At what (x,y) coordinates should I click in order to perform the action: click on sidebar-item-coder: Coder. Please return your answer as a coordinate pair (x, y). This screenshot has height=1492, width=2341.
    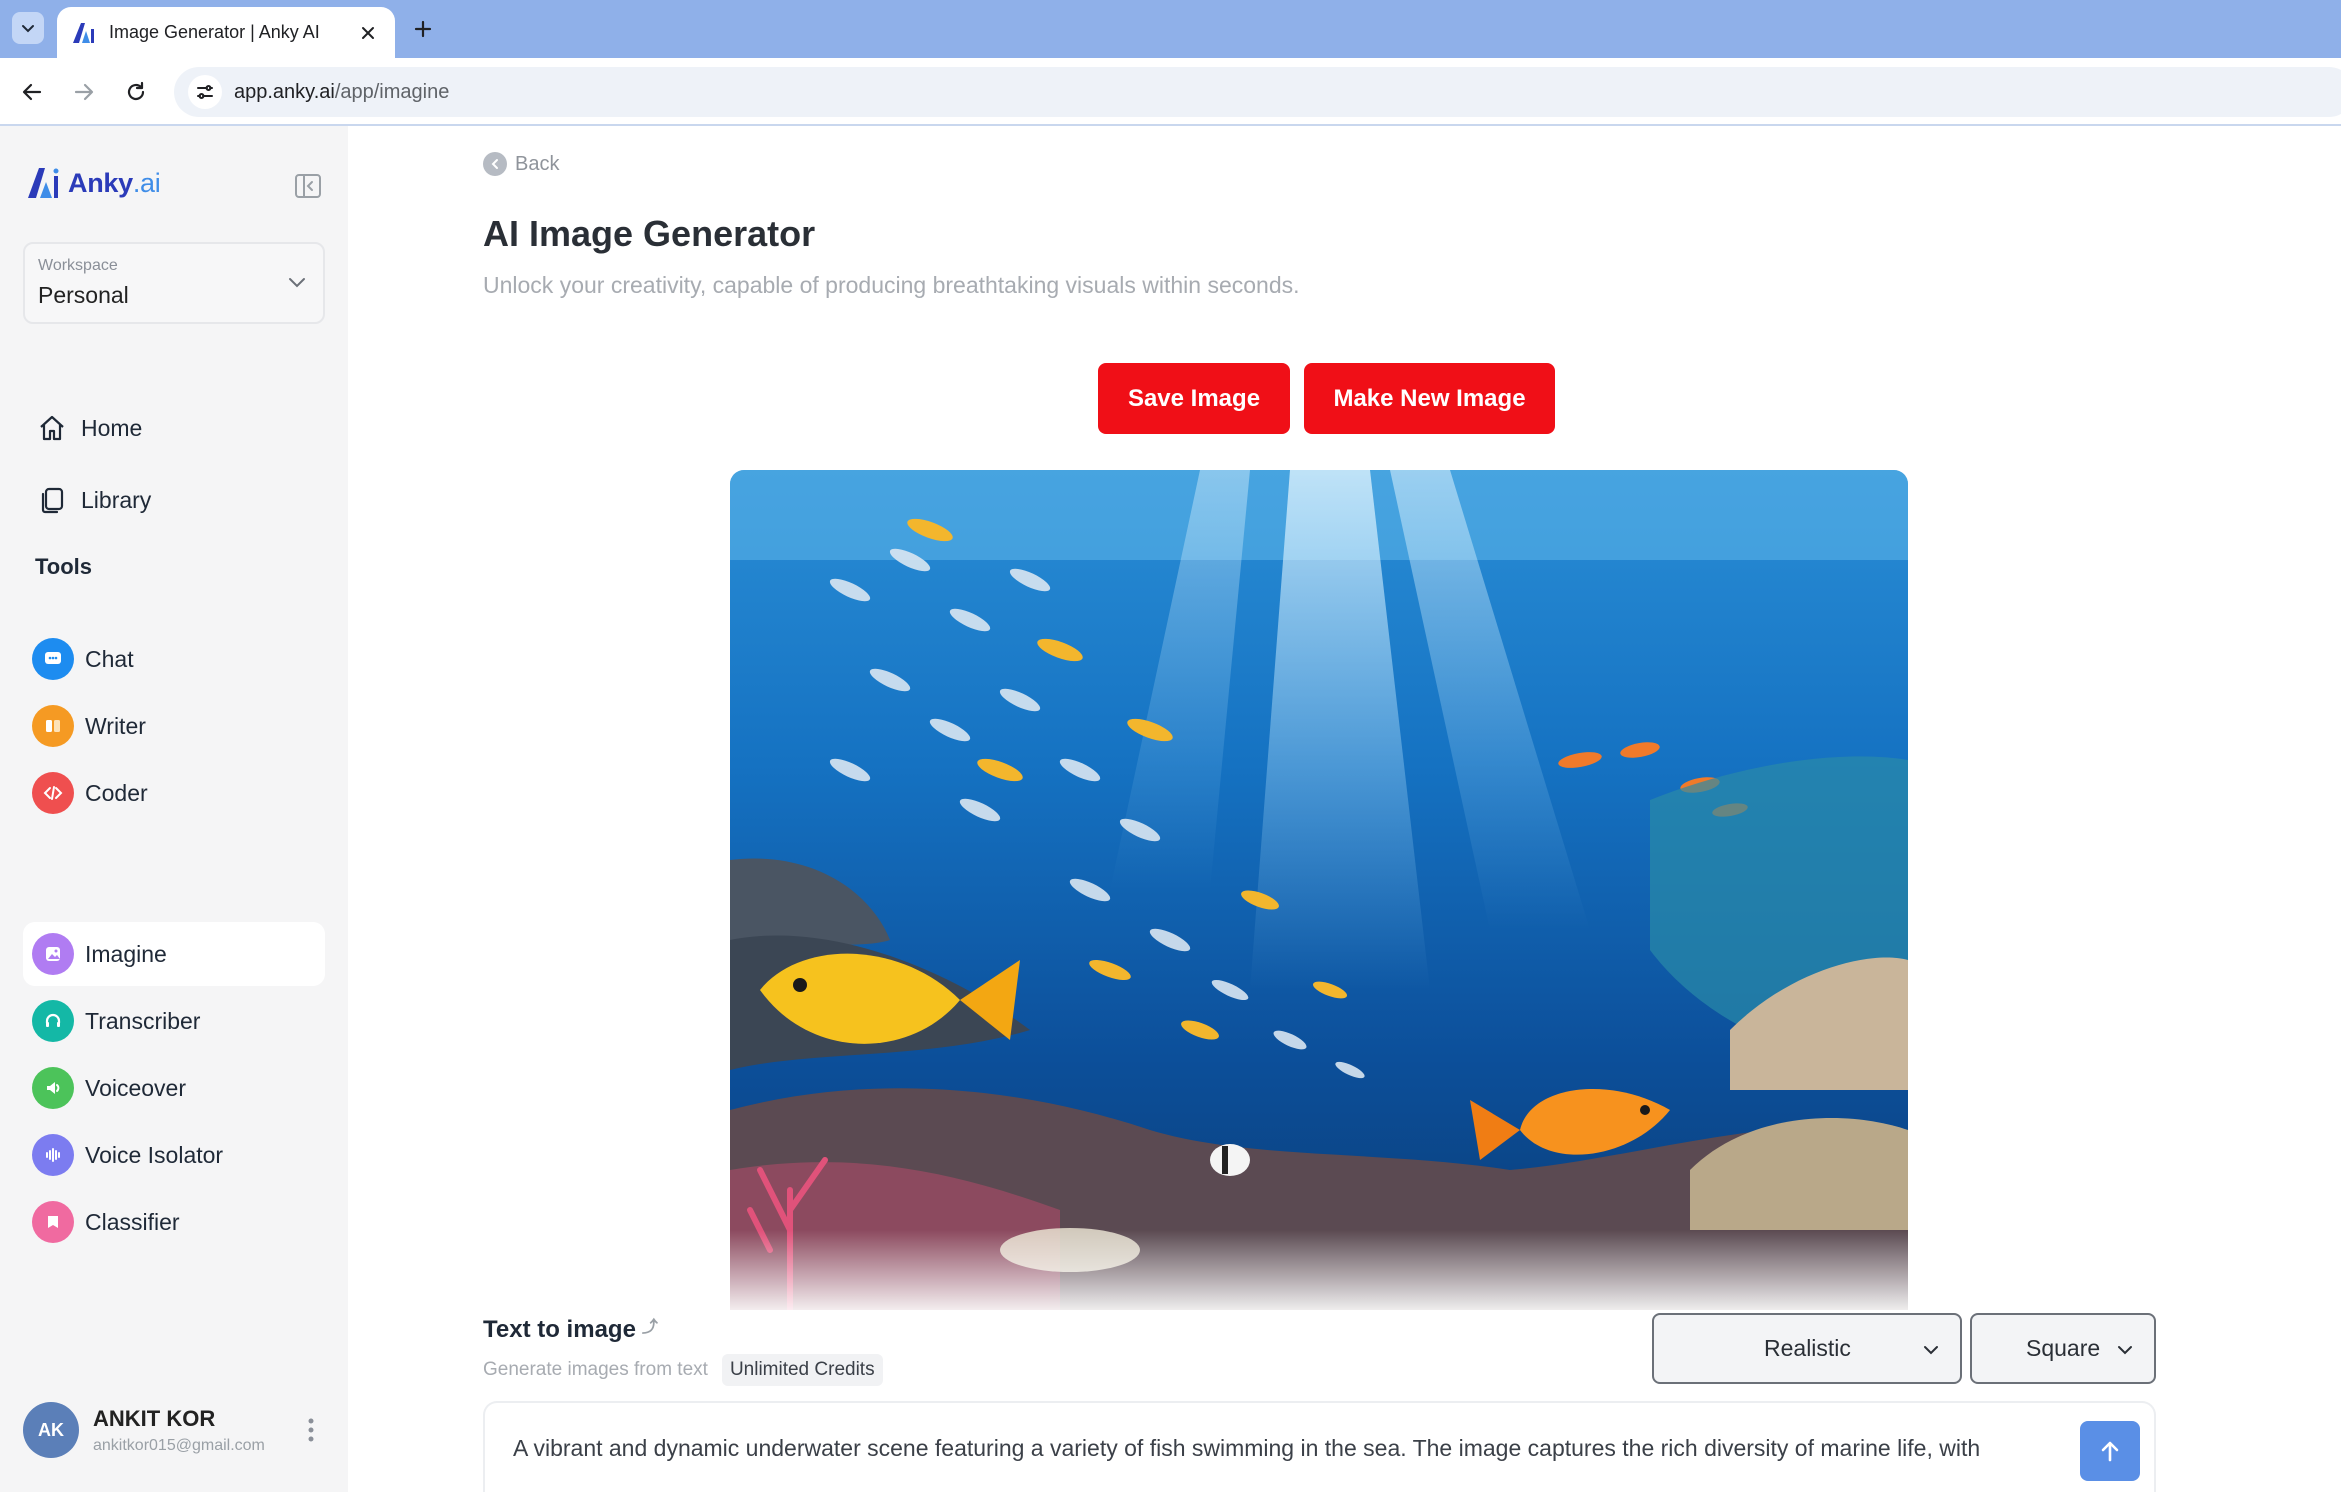
    Looking at the image, I should click on (174, 793).